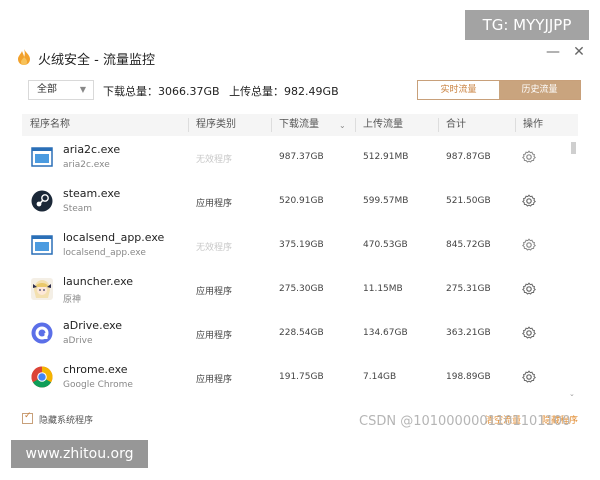 The height and width of the screenshot is (480, 600). What do you see at coordinates (553, 54) in the screenshot?
I see `minimize-button: —` at bounding box center [553, 54].